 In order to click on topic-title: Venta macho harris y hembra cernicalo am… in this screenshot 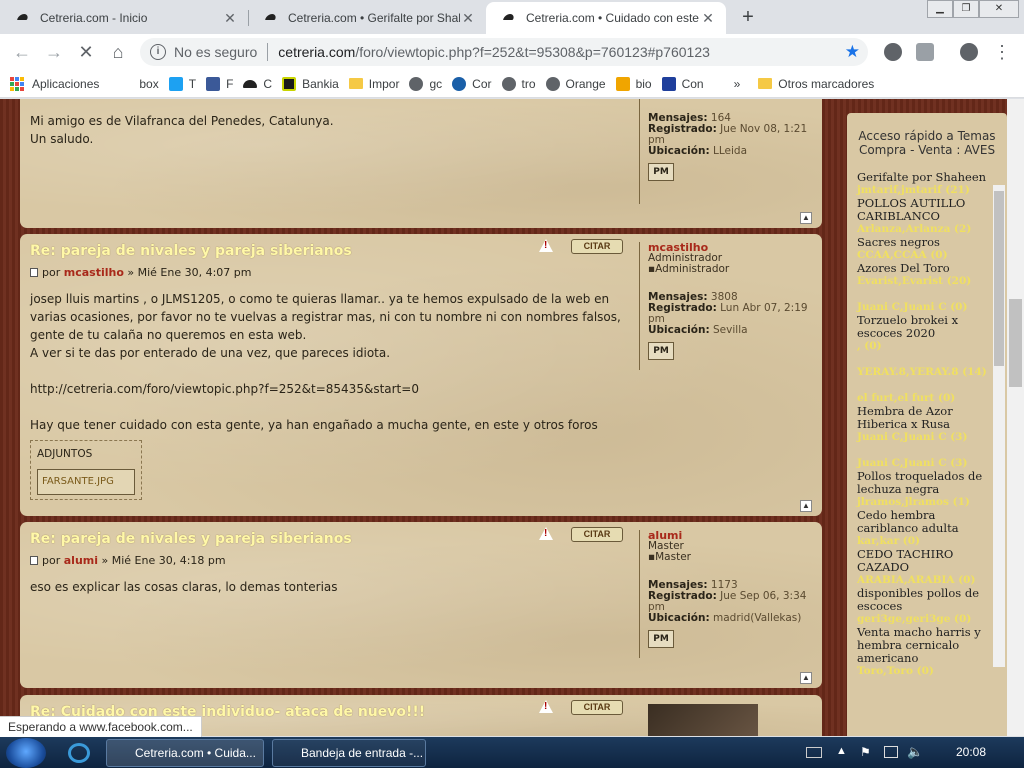, I will do `click(923, 645)`.